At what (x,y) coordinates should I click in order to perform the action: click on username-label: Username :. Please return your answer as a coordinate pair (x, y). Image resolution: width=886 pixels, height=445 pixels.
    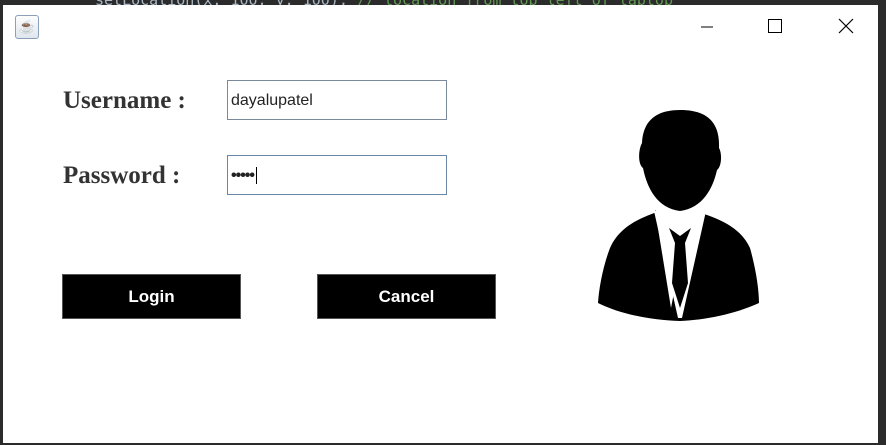
    Looking at the image, I should click on (124, 100).